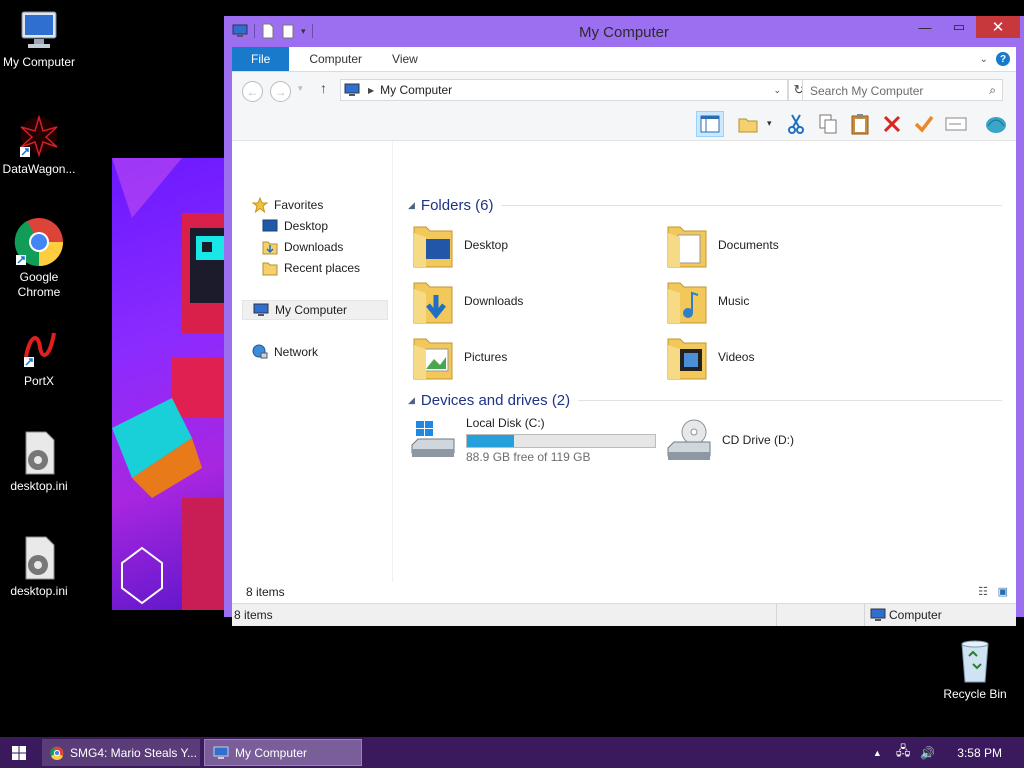  Describe the element at coordinates (39, 284) in the screenshot. I see `desktop-icon-label: Google Chrome` at that location.